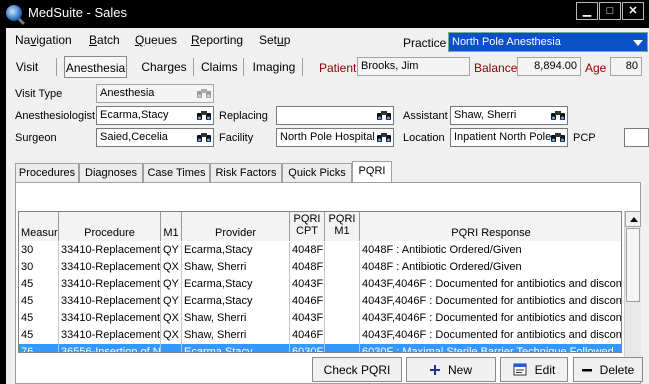 This screenshot has height=384, width=649. I want to click on maximize-button: □, so click(610, 11).